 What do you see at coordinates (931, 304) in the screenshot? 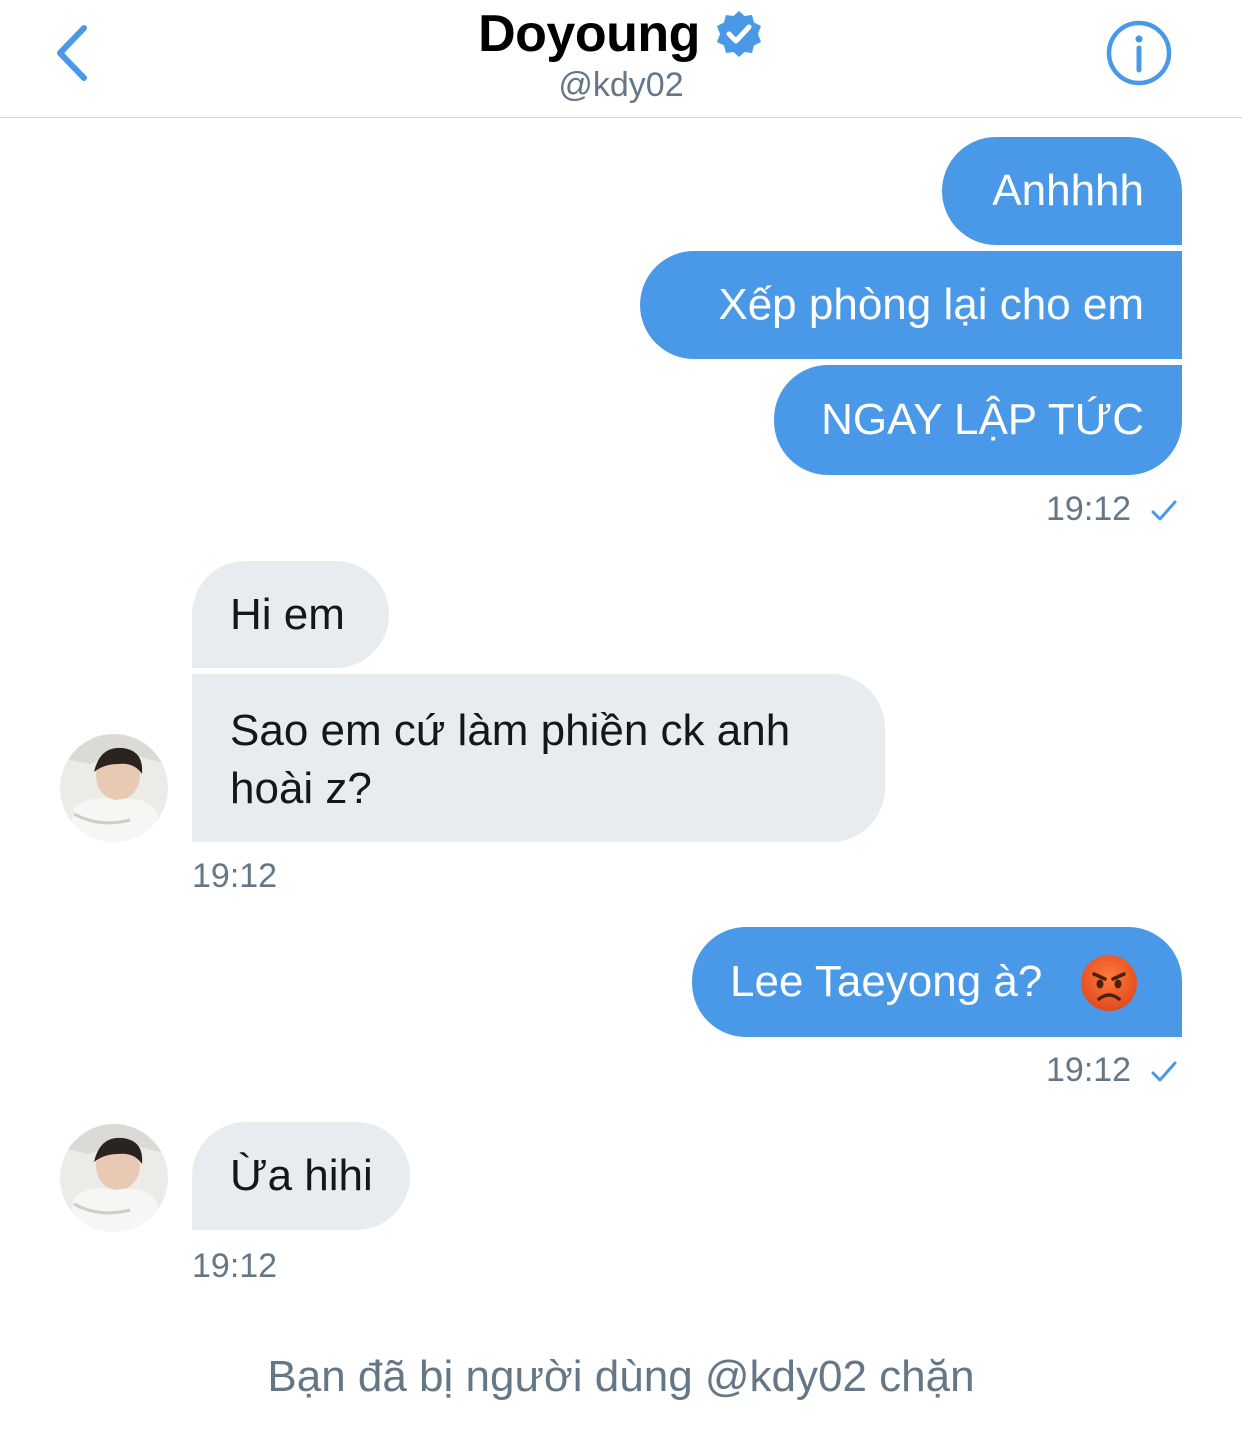
I see `message-text: Xếp phòng lại cho em` at bounding box center [931, 304].